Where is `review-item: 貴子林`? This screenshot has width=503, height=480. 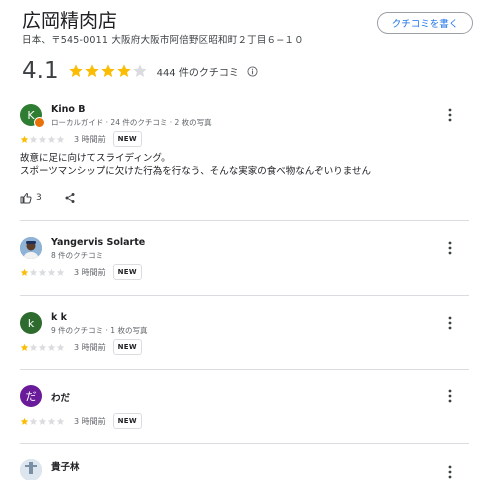 review-item: 貴子林 is located at coordinates (245, 469).